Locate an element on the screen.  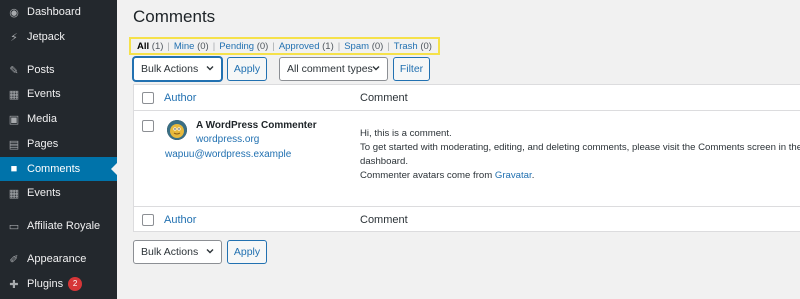
filter-label: Approved is located at coordinates (299, 46).